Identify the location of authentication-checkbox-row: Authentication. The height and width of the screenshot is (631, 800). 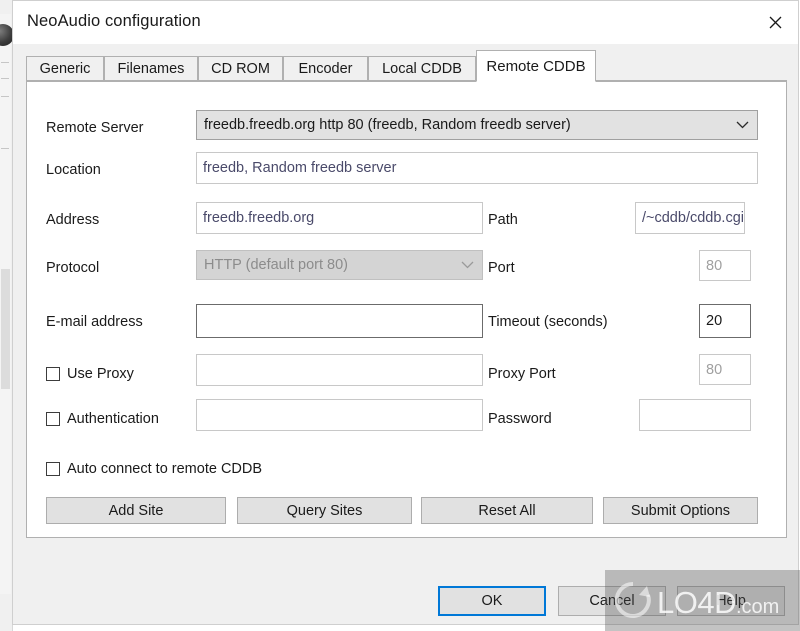
(102, 419).